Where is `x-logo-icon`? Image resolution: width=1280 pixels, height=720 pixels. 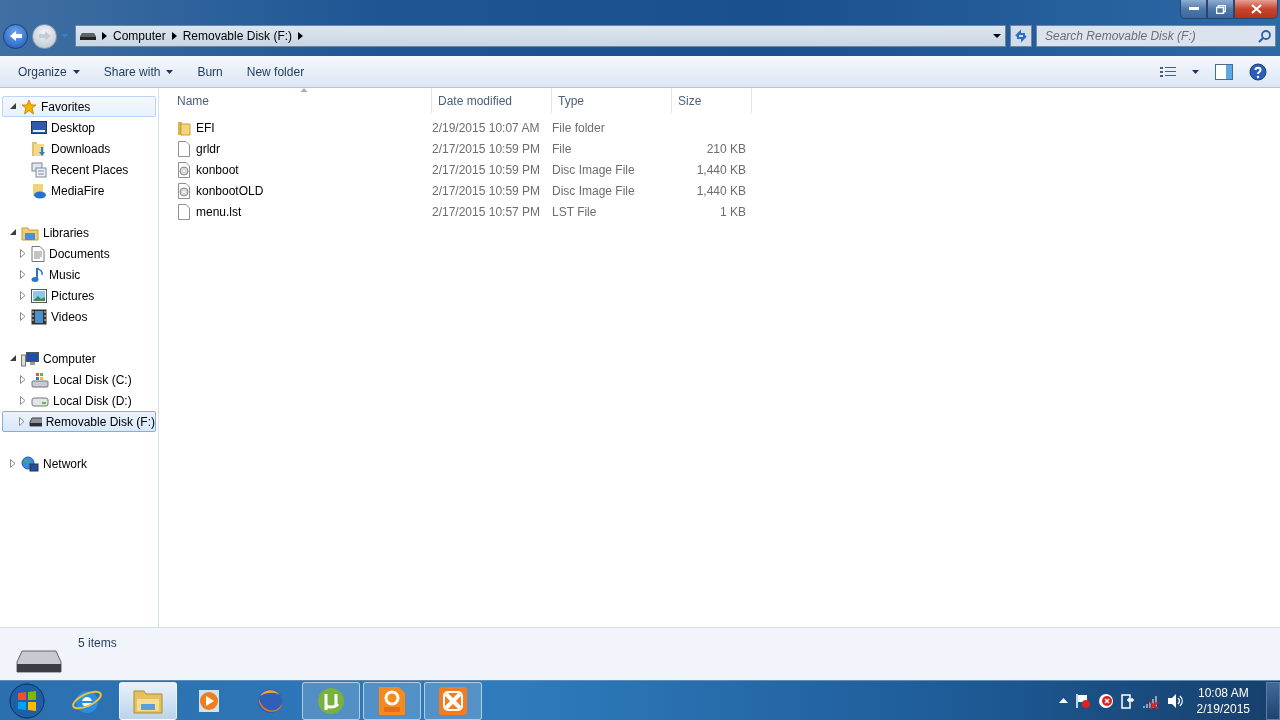 x-logo-icon is located at coordinates (453, 700).